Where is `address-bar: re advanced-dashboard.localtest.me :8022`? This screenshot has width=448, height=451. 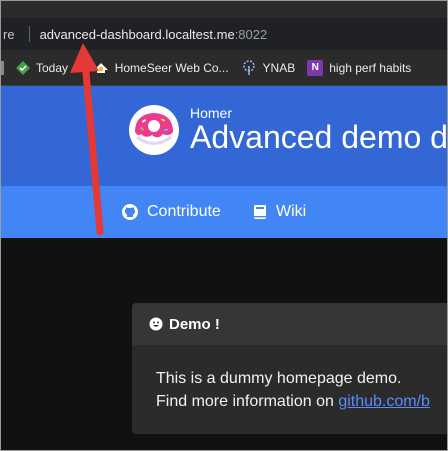 address-bar: re advanced-dashboard.localtest.me :8022 is located at coordinates (224, 34).